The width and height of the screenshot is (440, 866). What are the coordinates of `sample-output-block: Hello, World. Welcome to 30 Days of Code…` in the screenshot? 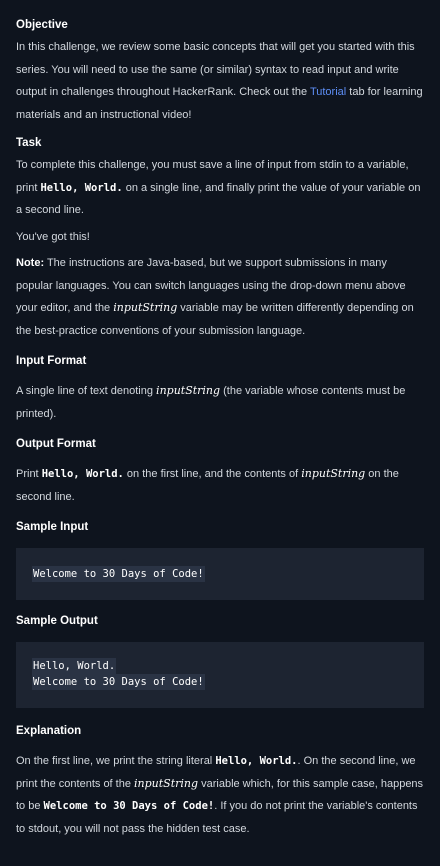 It's located at (220, 675).